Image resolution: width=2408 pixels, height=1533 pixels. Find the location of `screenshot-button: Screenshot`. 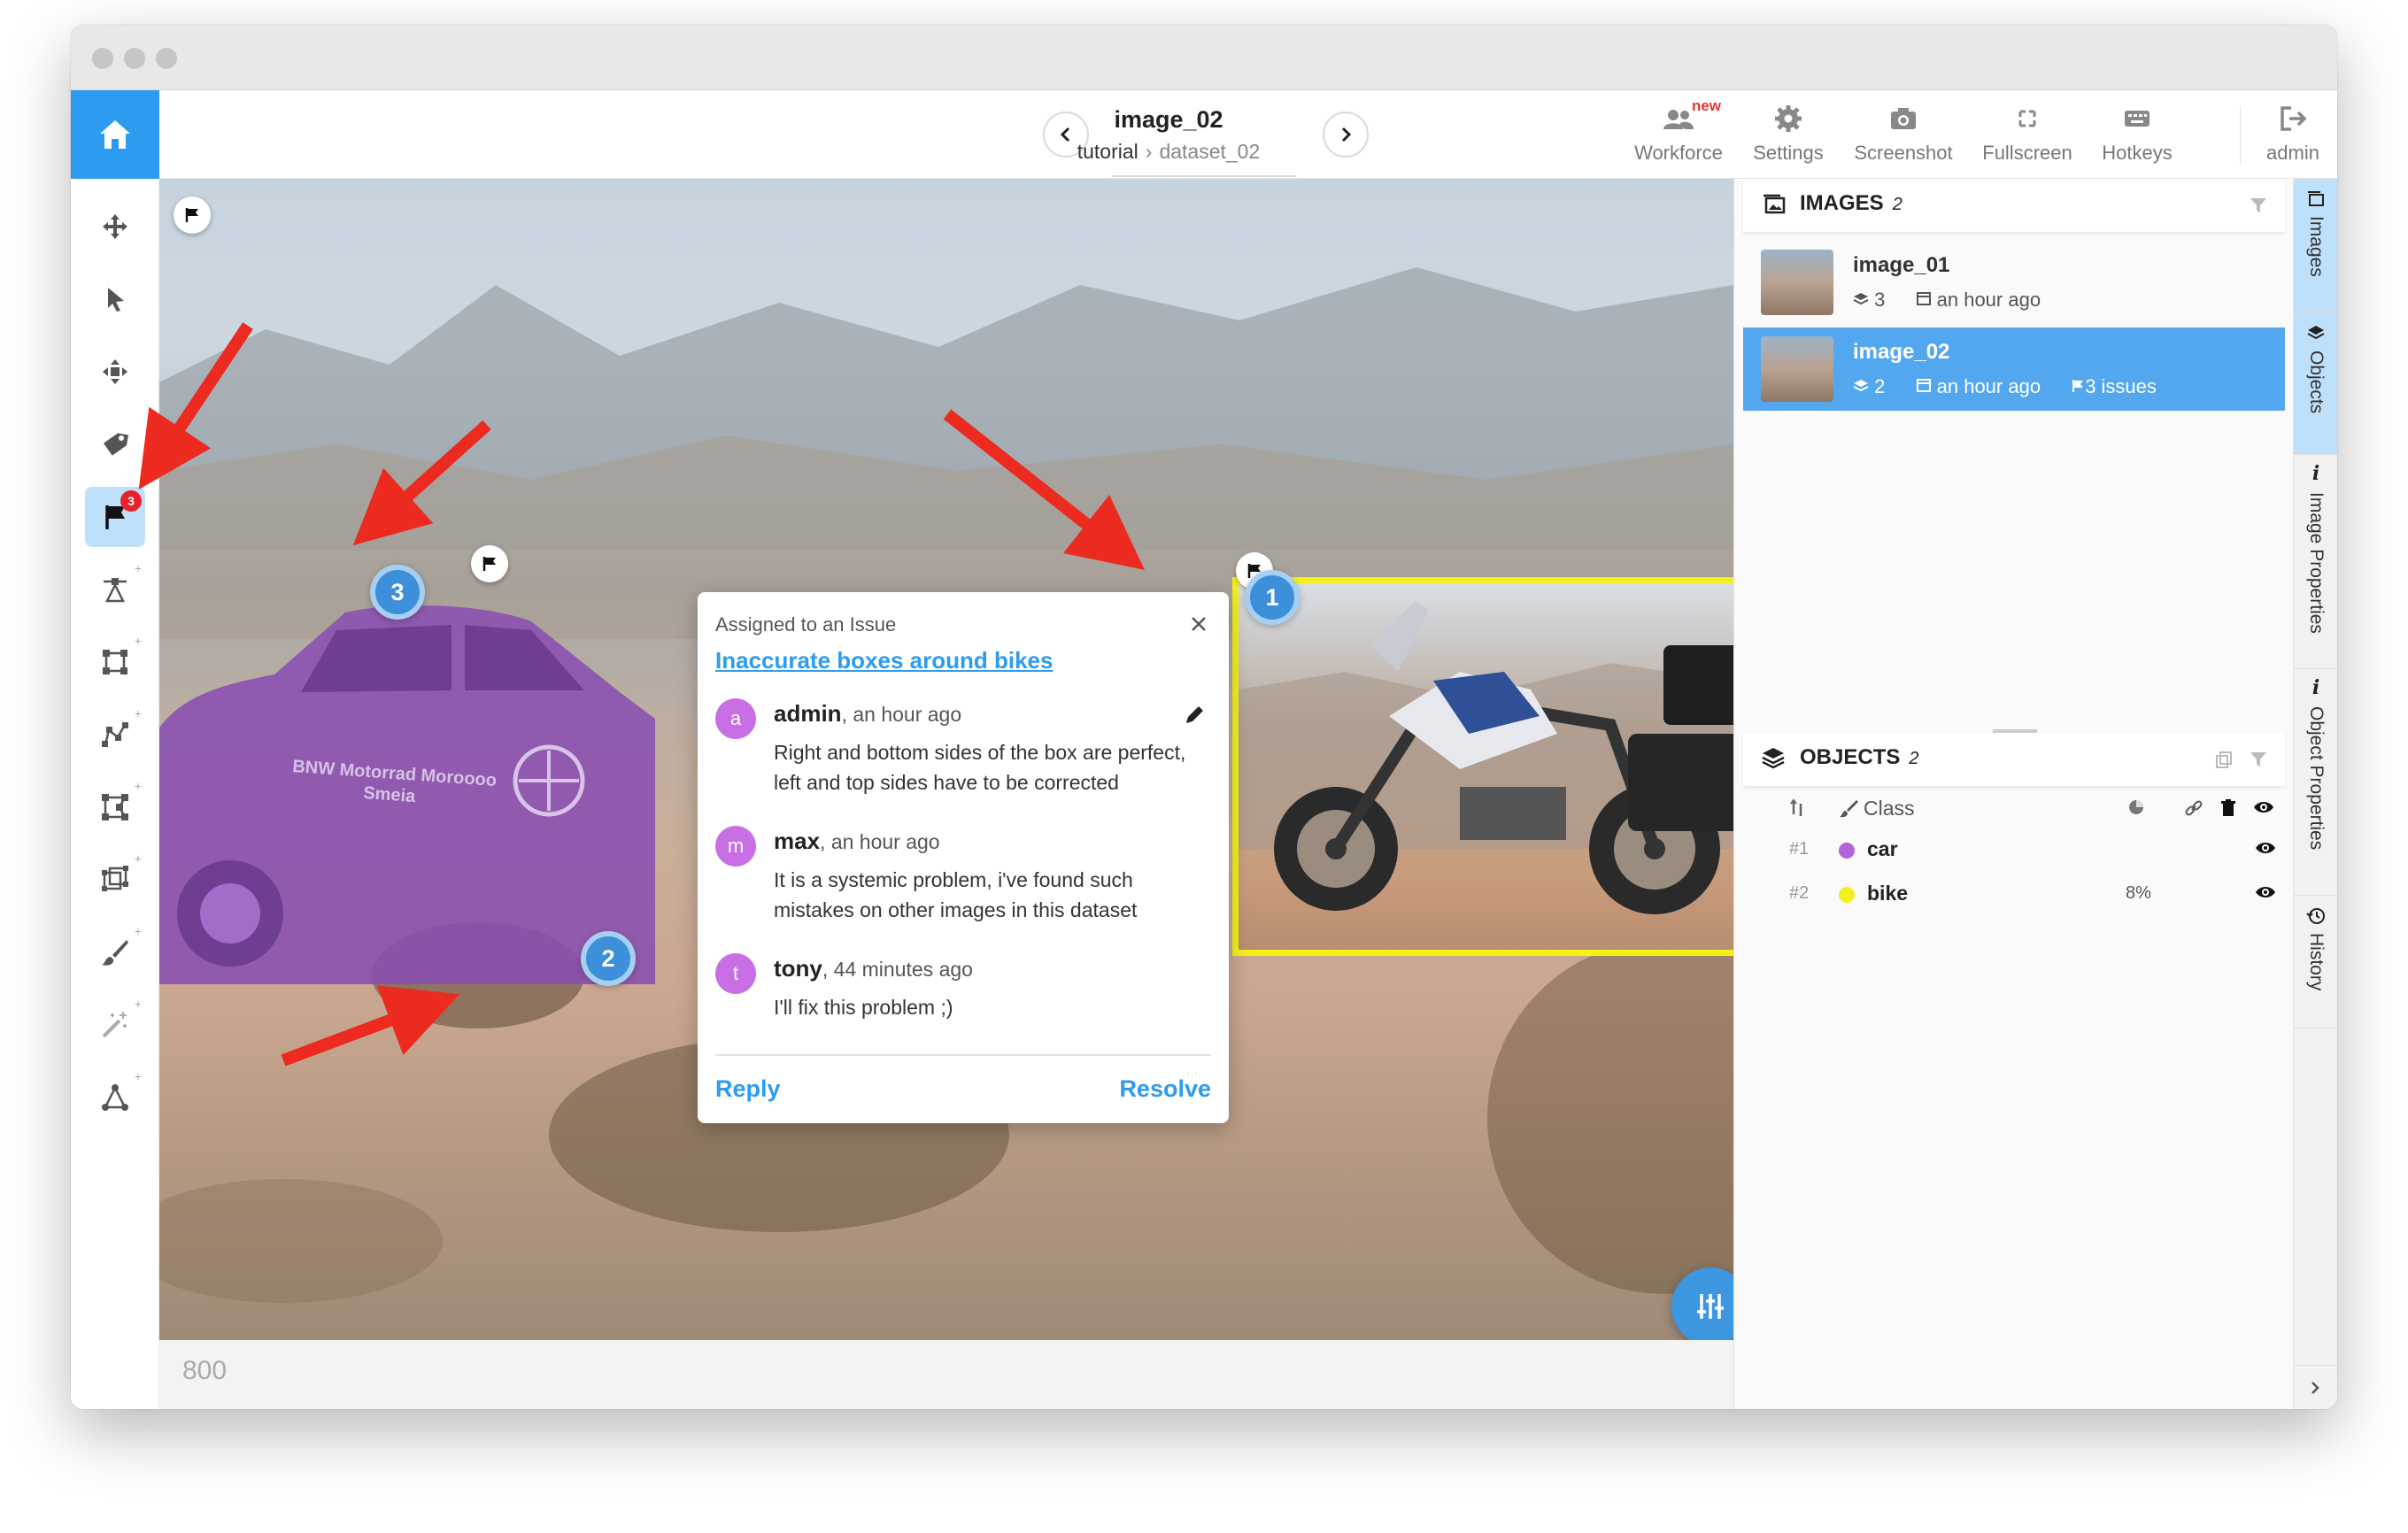

screenshot-button: Screenshot is located at coordinates (1903, 134).